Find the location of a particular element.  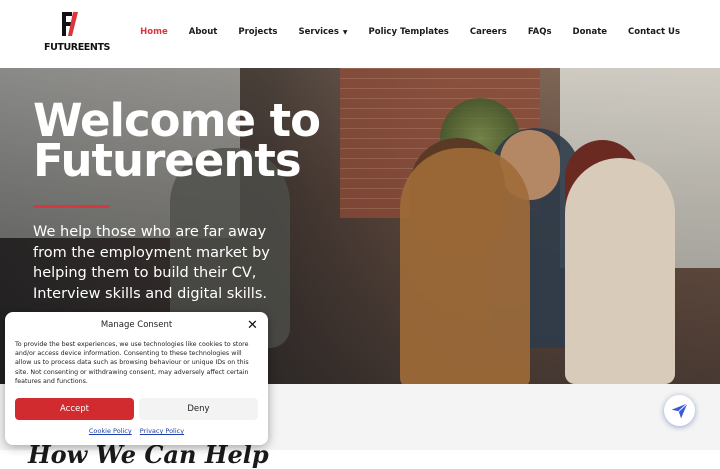

logo: FUTUREENTS is located at coordinates (77, 32).